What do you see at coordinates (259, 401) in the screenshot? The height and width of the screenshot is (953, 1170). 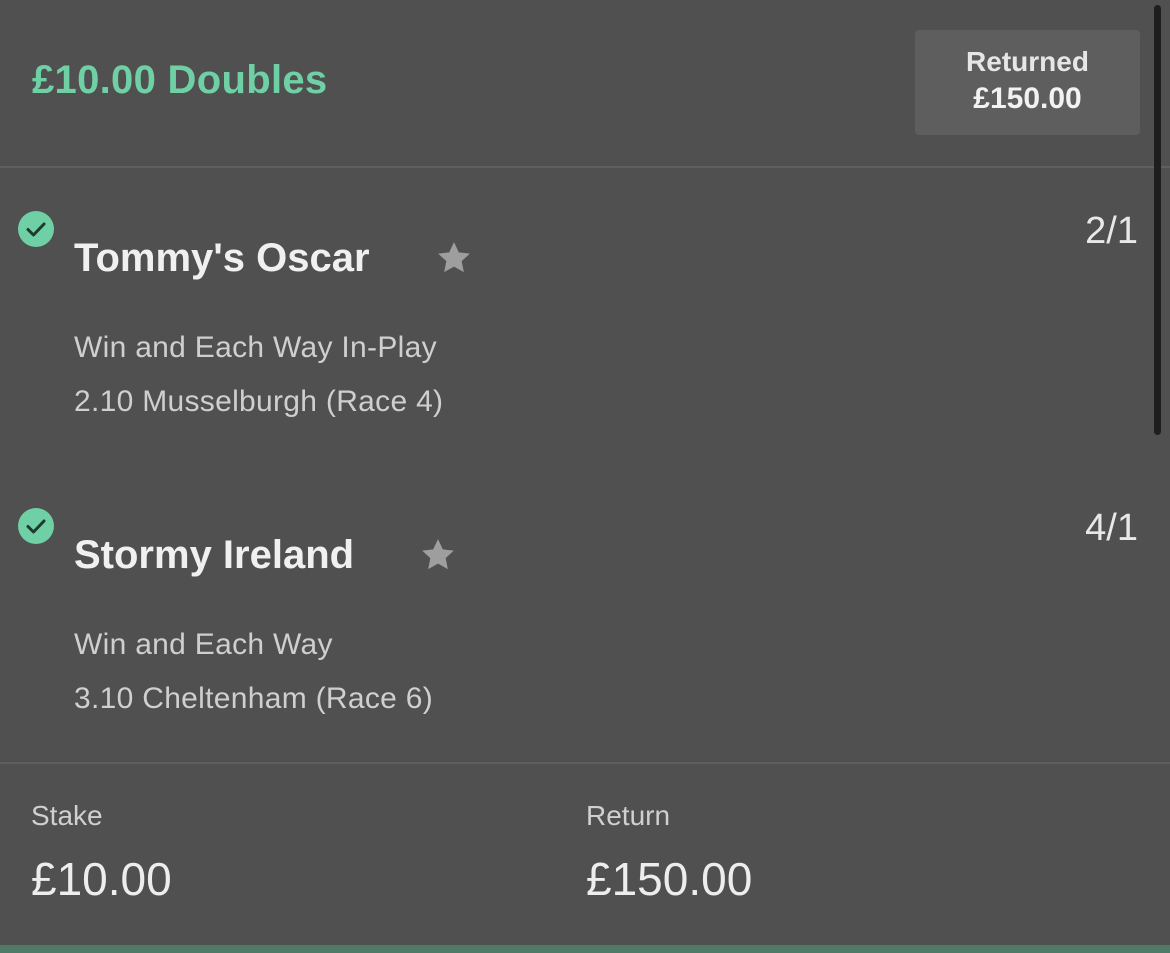 I see `event-name: 2.10 Musselburgh (Race 4)` at bounding box center [259, 401].